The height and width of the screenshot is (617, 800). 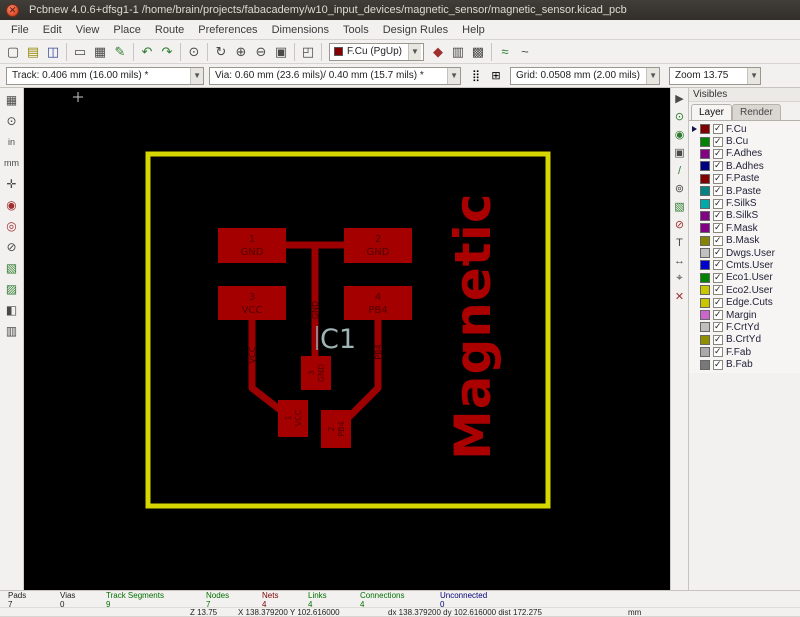 I want to click on high-contrast-icon: ◧, so click(x=12, y=310).